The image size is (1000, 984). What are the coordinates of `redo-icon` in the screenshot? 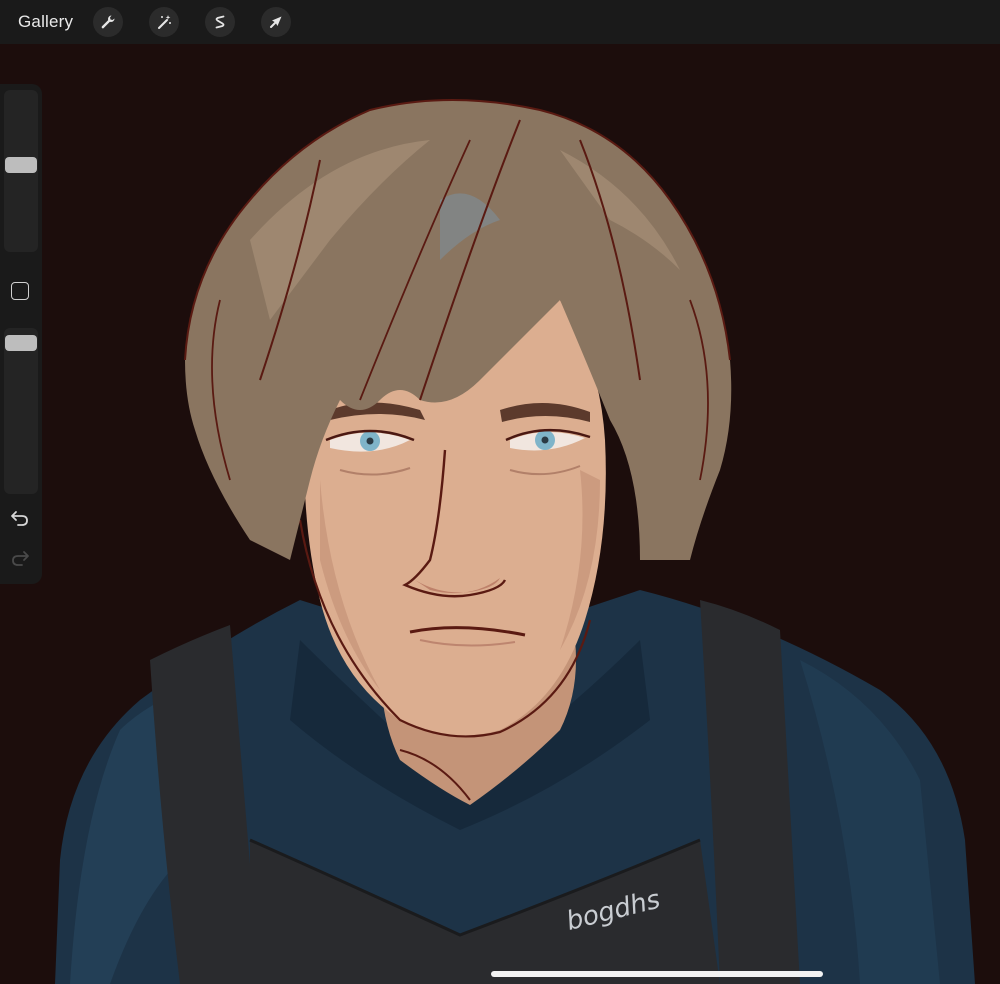 It's located at (20, 560).